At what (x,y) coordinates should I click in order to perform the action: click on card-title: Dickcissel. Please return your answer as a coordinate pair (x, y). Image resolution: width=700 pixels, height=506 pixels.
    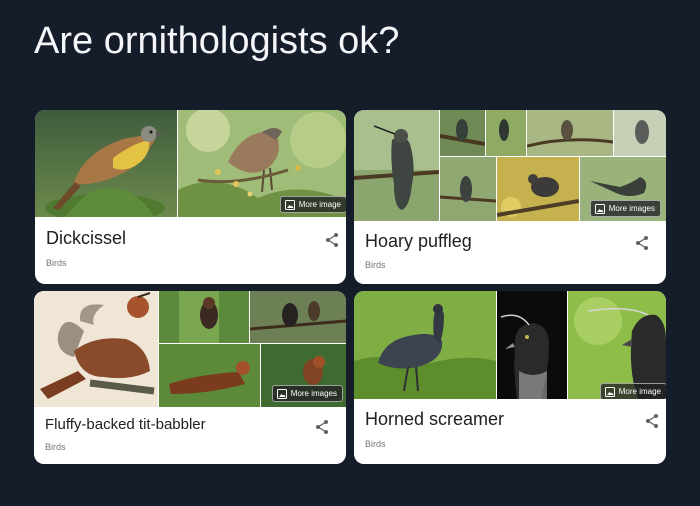
    Looking at the image, I should click on (86, 238).